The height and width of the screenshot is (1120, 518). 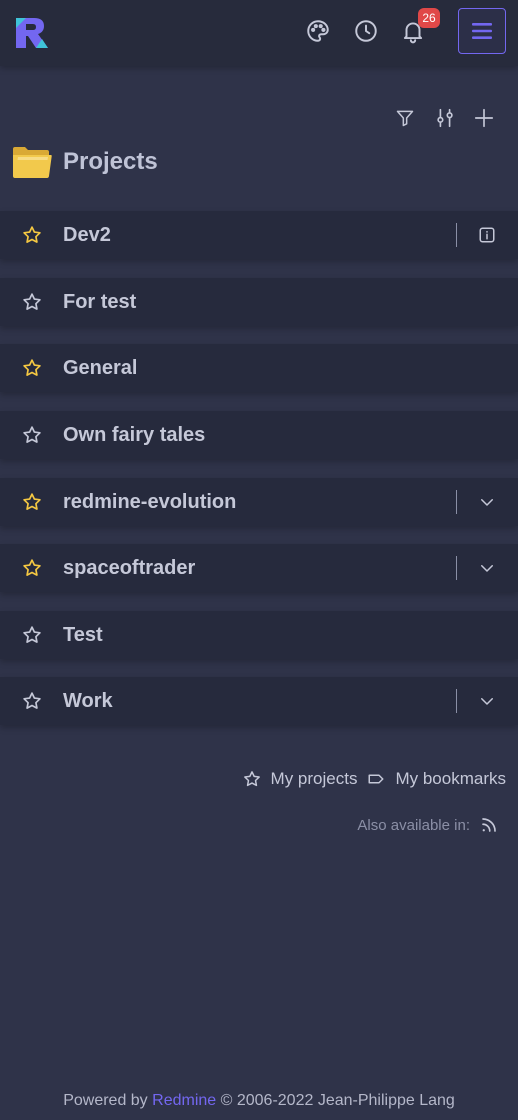 What do you see at coordinates (259, 235) in the screenshot?
I see `project-row-dev2: Dev2` at bounding box center [259, 235].